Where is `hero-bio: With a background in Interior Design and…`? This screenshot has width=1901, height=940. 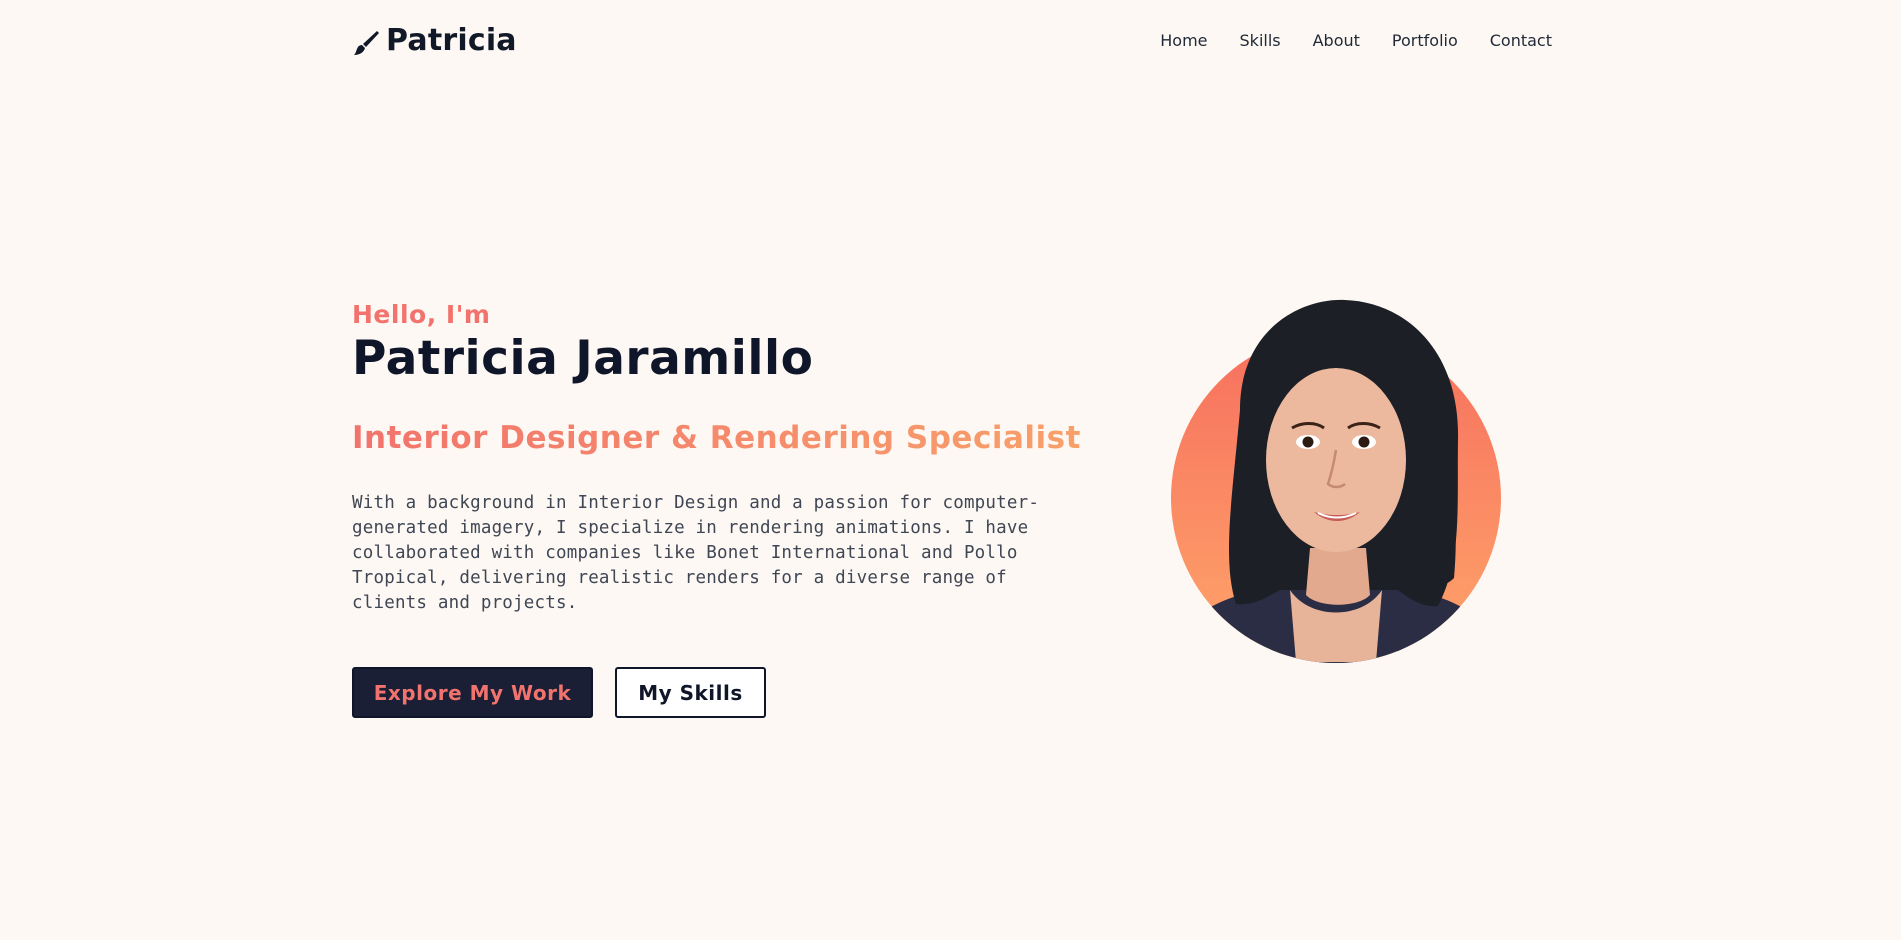
hero-bio: With a background in Interior Design and… is located at coordinates (696, 553).